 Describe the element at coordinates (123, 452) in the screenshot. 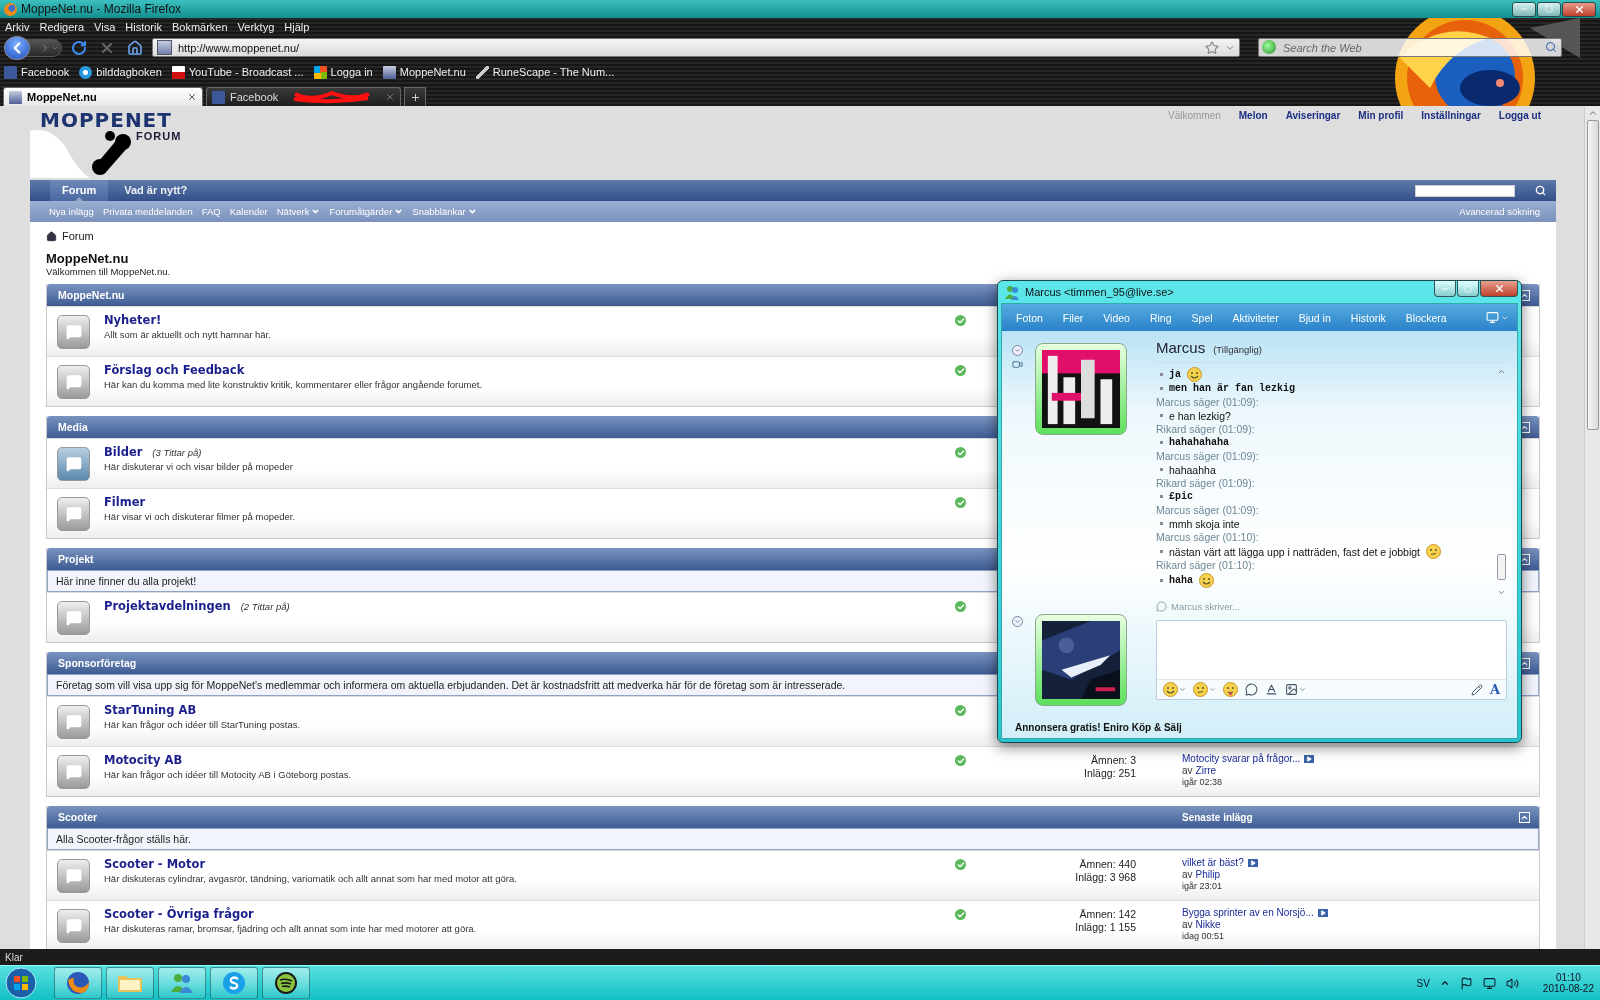

I see `forum-title-link: Bilder` at that location.